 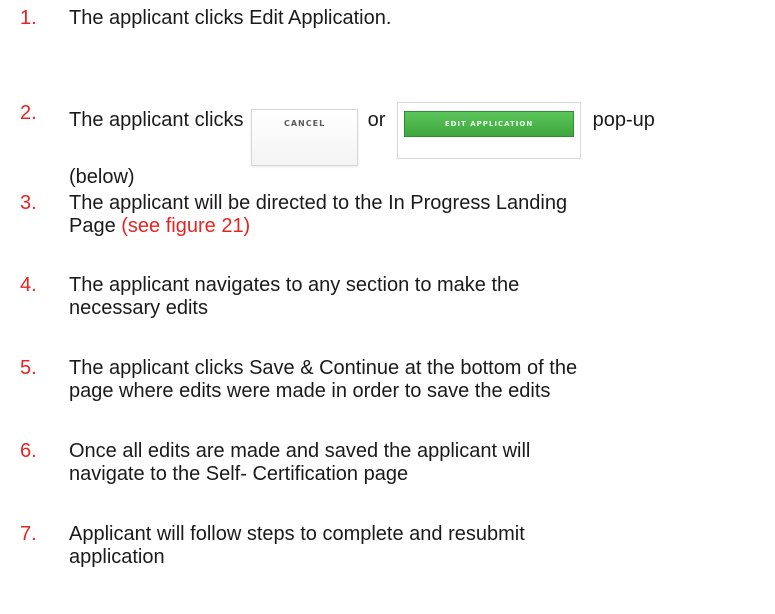 What do you see at coordinates (28, 534) in the screenshot?
I see `step-number: 7.` at bounding box center [28, 534].